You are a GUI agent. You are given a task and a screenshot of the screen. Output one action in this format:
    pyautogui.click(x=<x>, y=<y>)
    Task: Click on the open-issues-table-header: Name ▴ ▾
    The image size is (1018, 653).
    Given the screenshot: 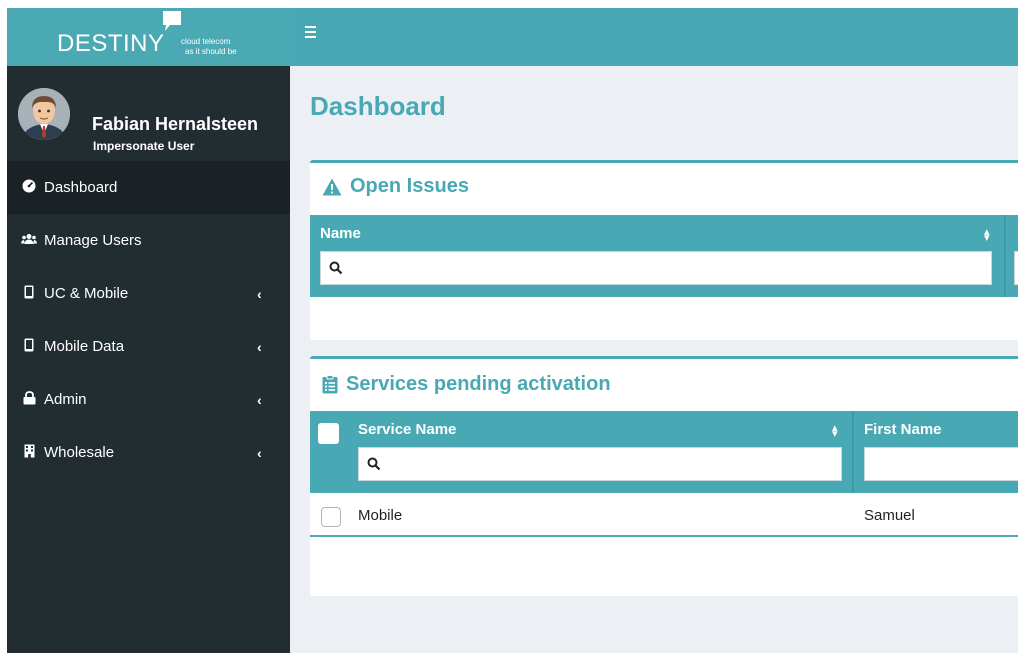 What is the action you would take?
    pyautogui.click(x=664, y=256)
    